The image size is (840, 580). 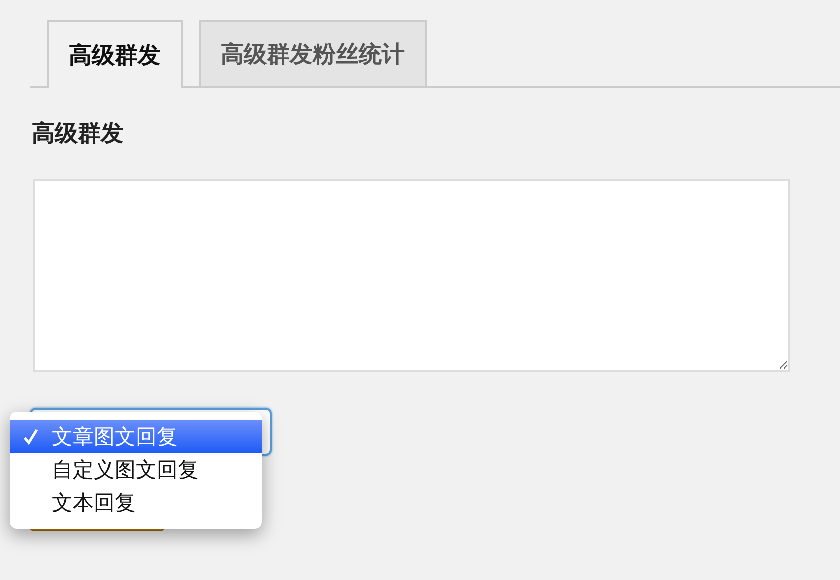 What do you see at coordinates (115, 54) in the screenshot?
I see `tab: 高级群发` at bounding box center [115, 54].